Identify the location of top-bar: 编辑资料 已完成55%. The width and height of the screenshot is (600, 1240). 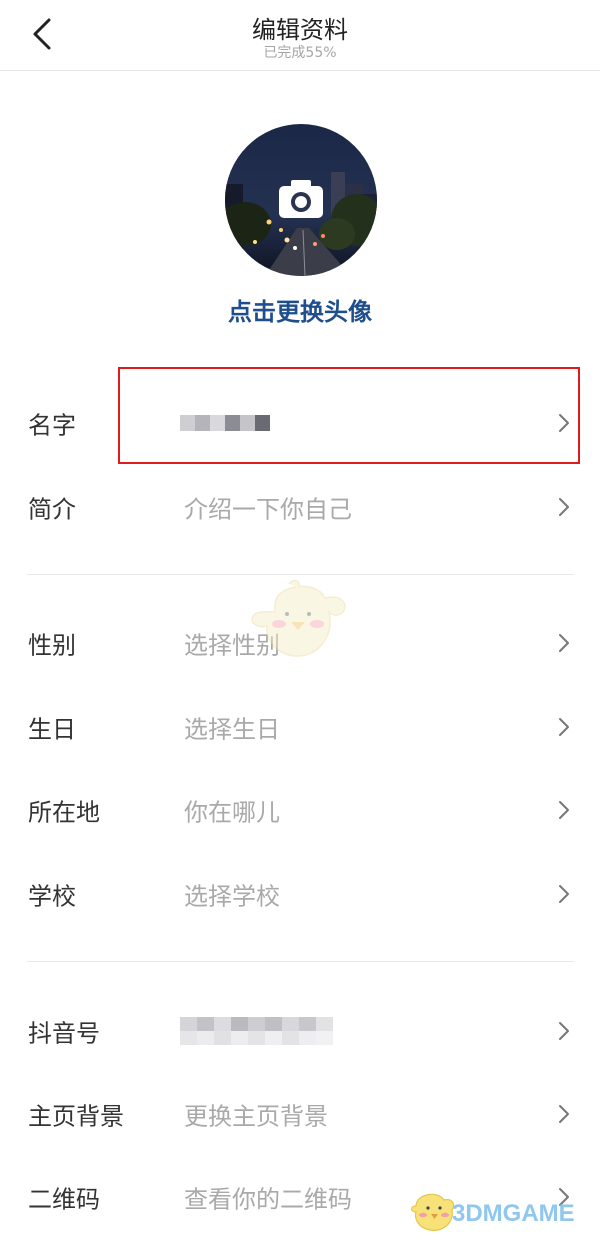
(300, 35).